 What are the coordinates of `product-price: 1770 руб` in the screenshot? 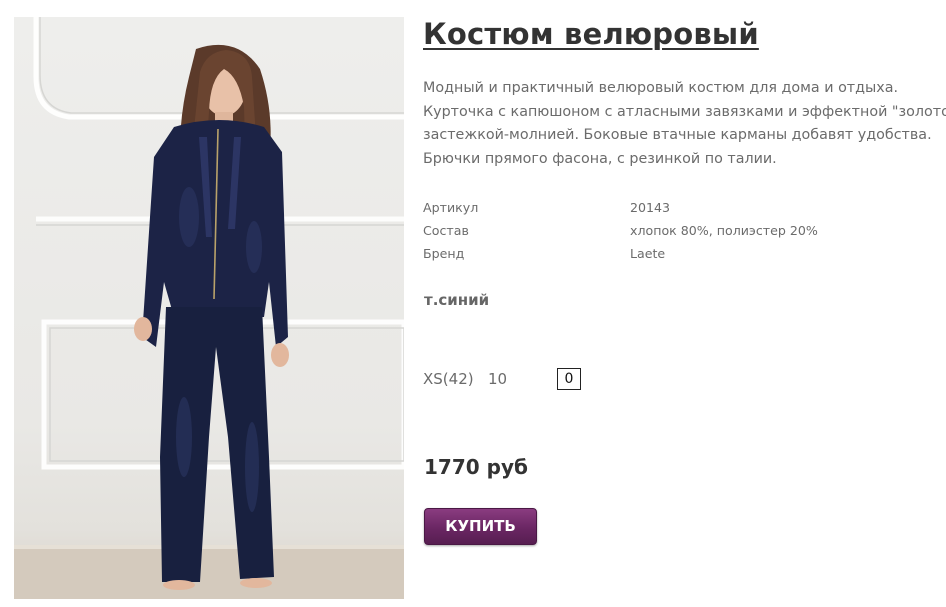 It's located at (476, 467).